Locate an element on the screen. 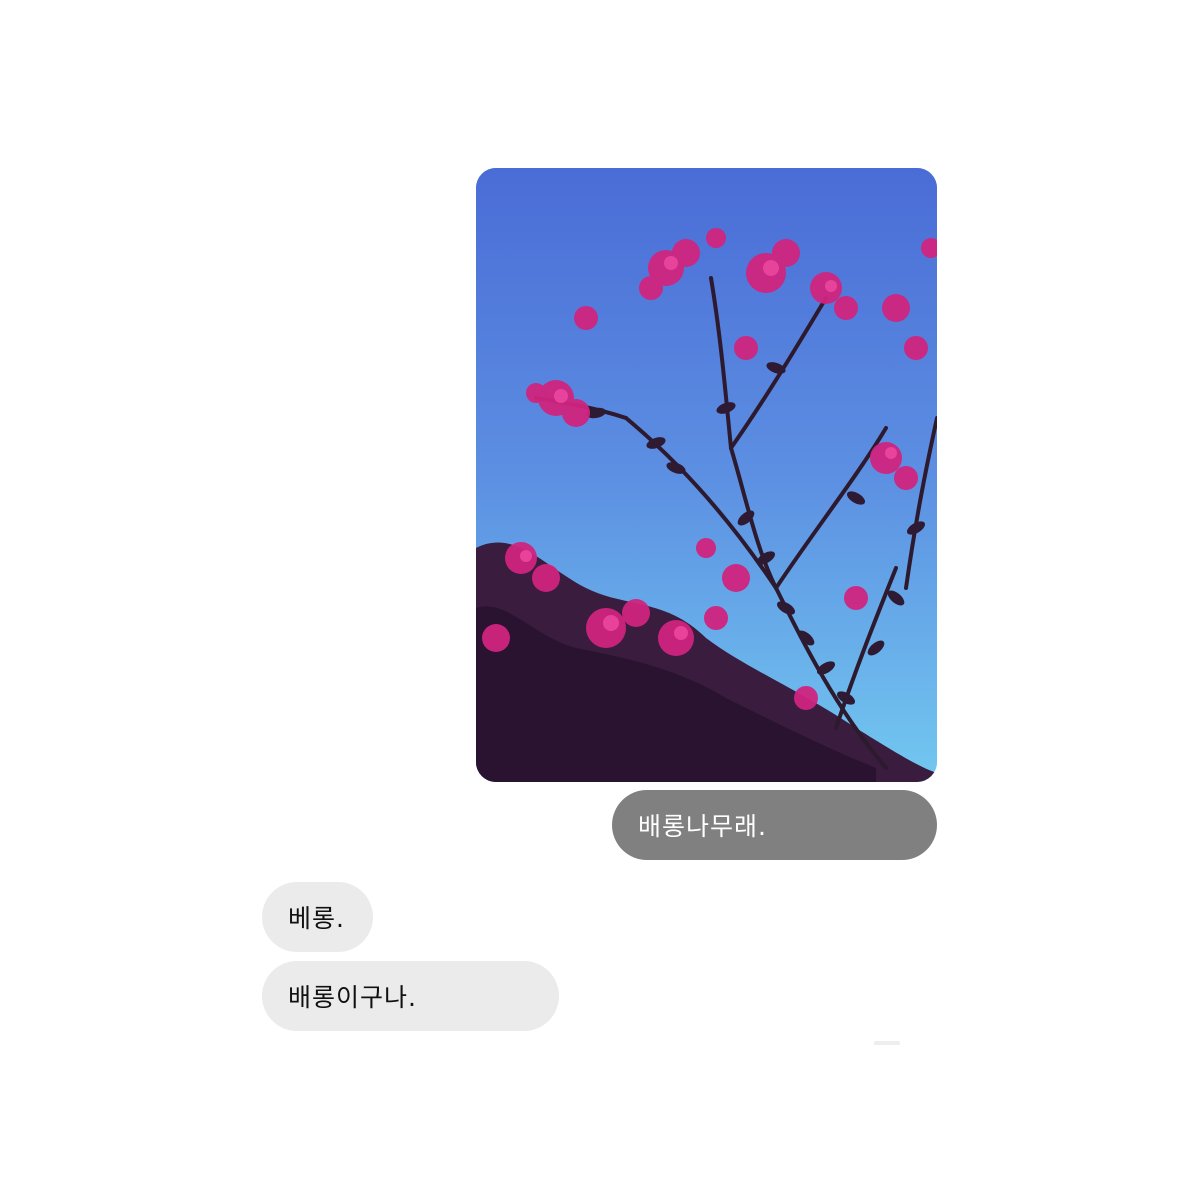  received-message-bubble: 베롱. is located at coordinates (317, 917).